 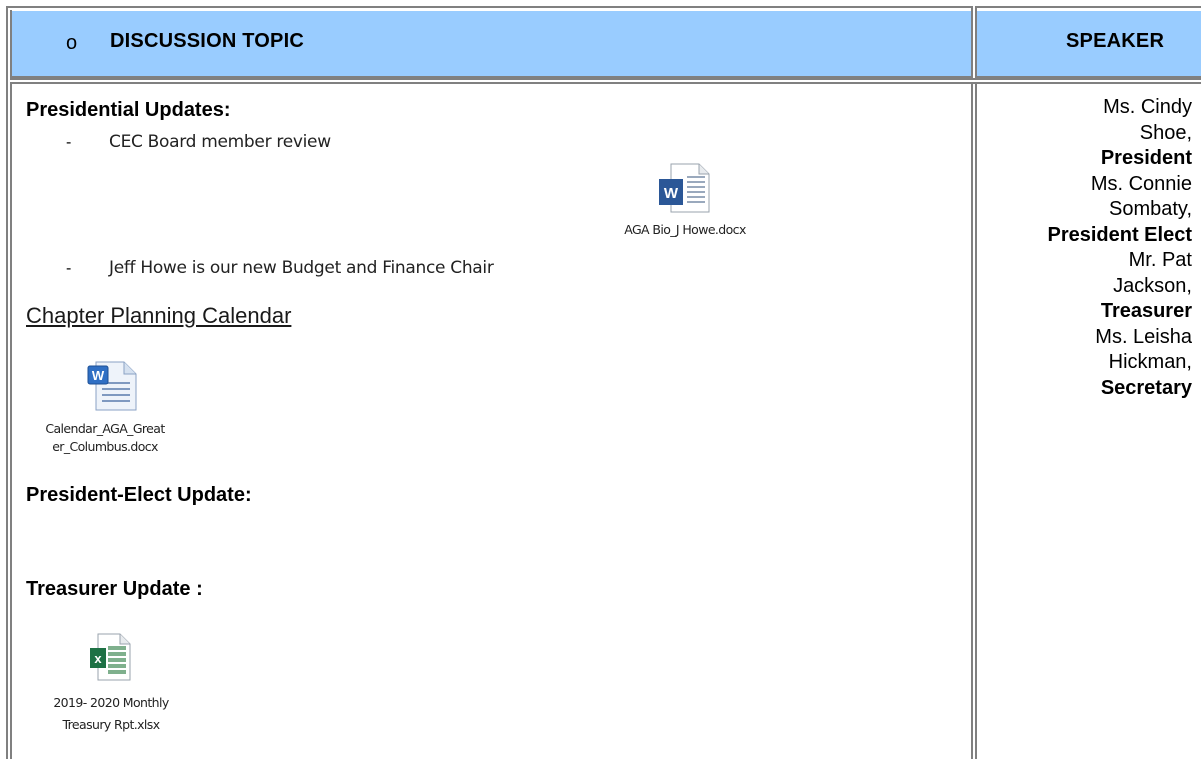 What do you see at coordinates (11, 384) in the screenshot?
I see `table-border-left-inner` at bounding box center [11, 384].